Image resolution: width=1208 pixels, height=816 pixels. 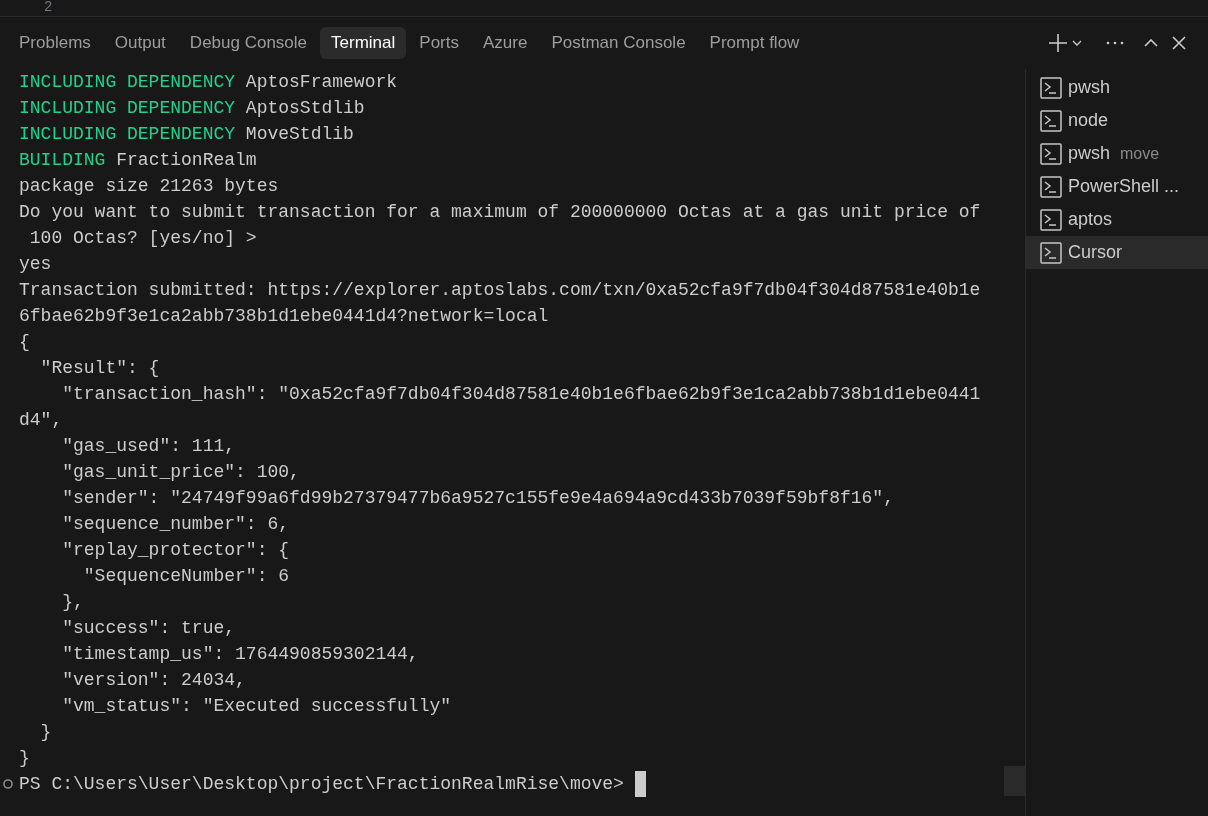 I want to click on terminal-line: "sequence_number": 6,, so click(x=175, y=524).